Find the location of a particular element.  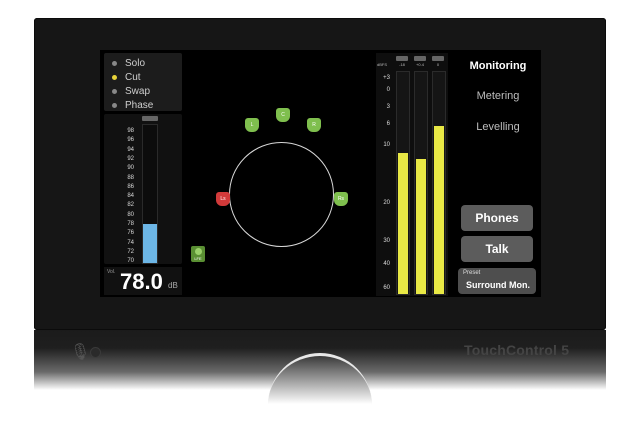

meter-unit: dBFS is located at coordinates (382, 64).